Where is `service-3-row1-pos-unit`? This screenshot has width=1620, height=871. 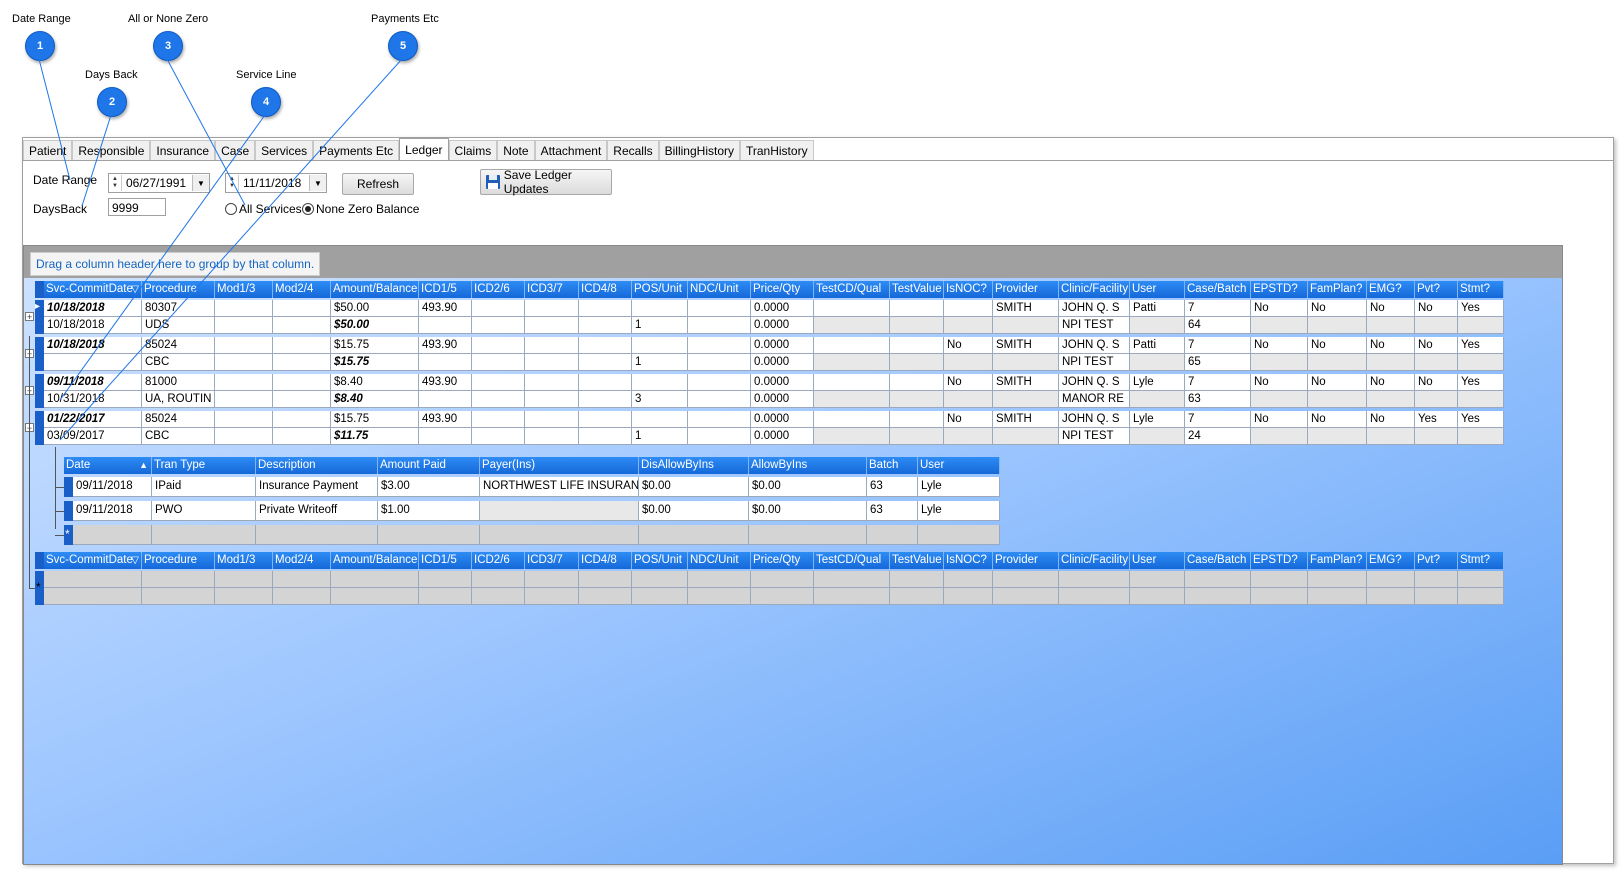 service-3-row1-pos-unit is located at coordinates (660, 382).